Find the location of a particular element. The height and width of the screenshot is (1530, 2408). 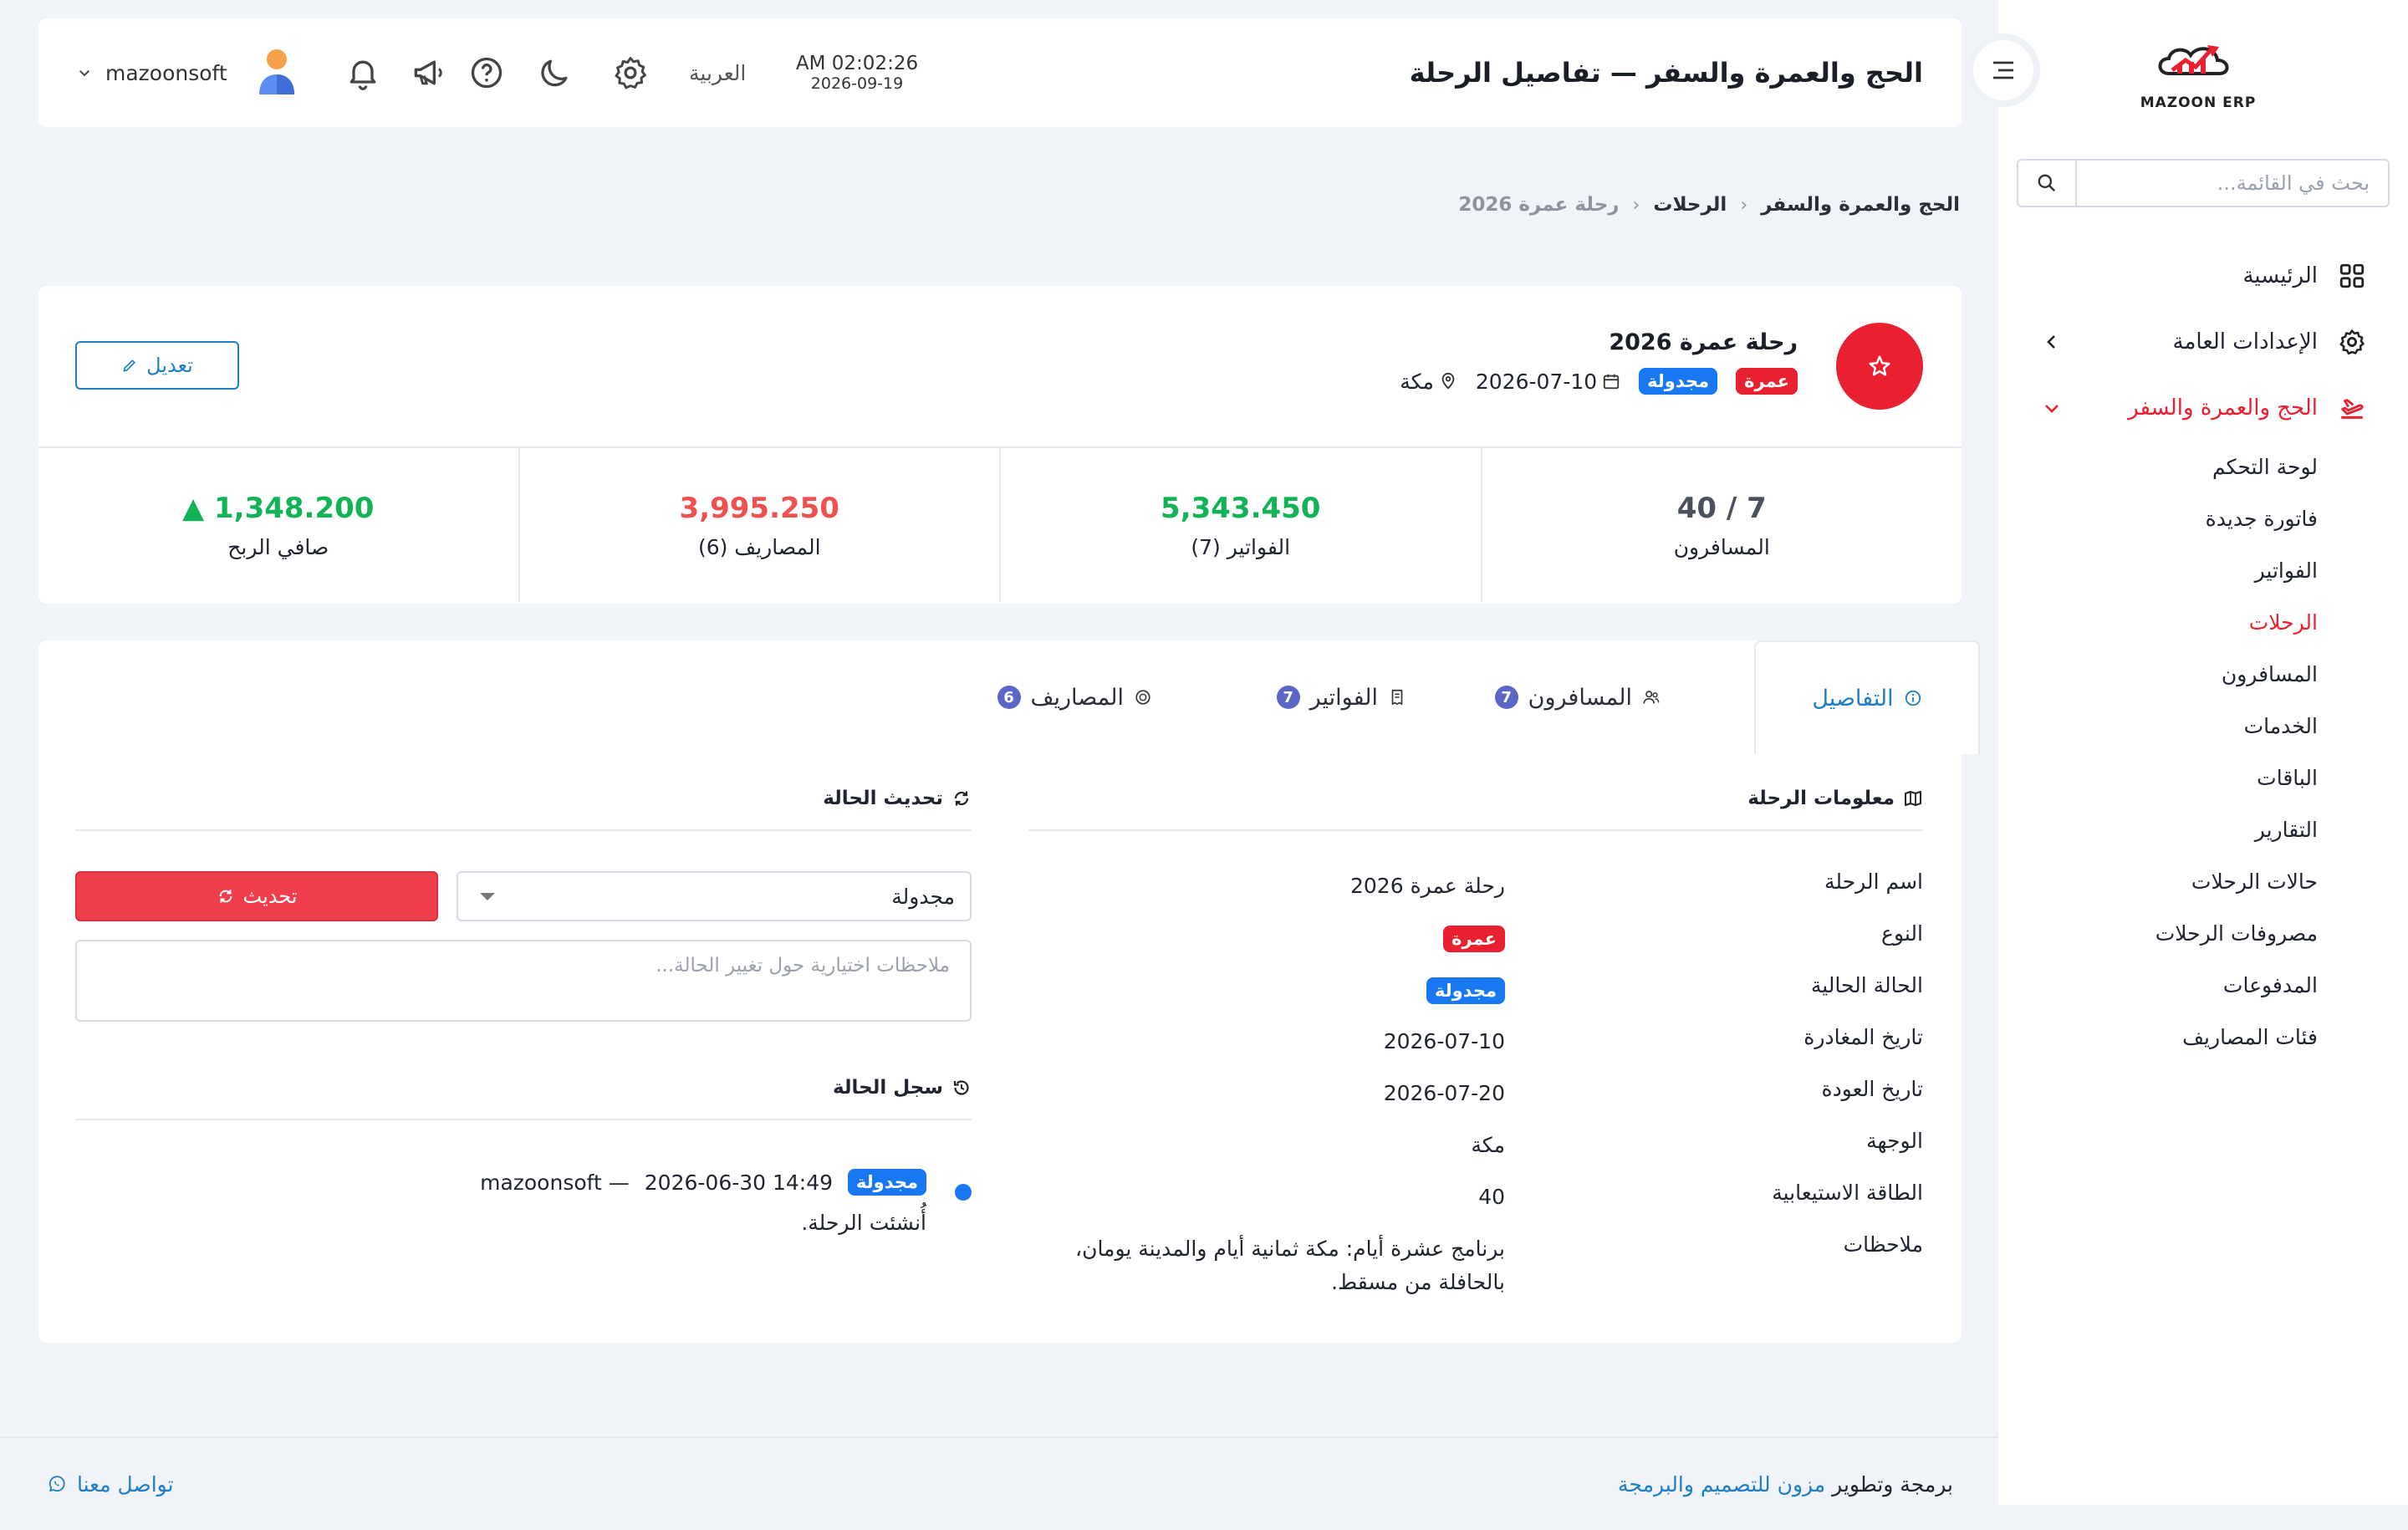

sidebar-item-label: الحج والعمرة والسفر is located at coordinates (2223, 408).